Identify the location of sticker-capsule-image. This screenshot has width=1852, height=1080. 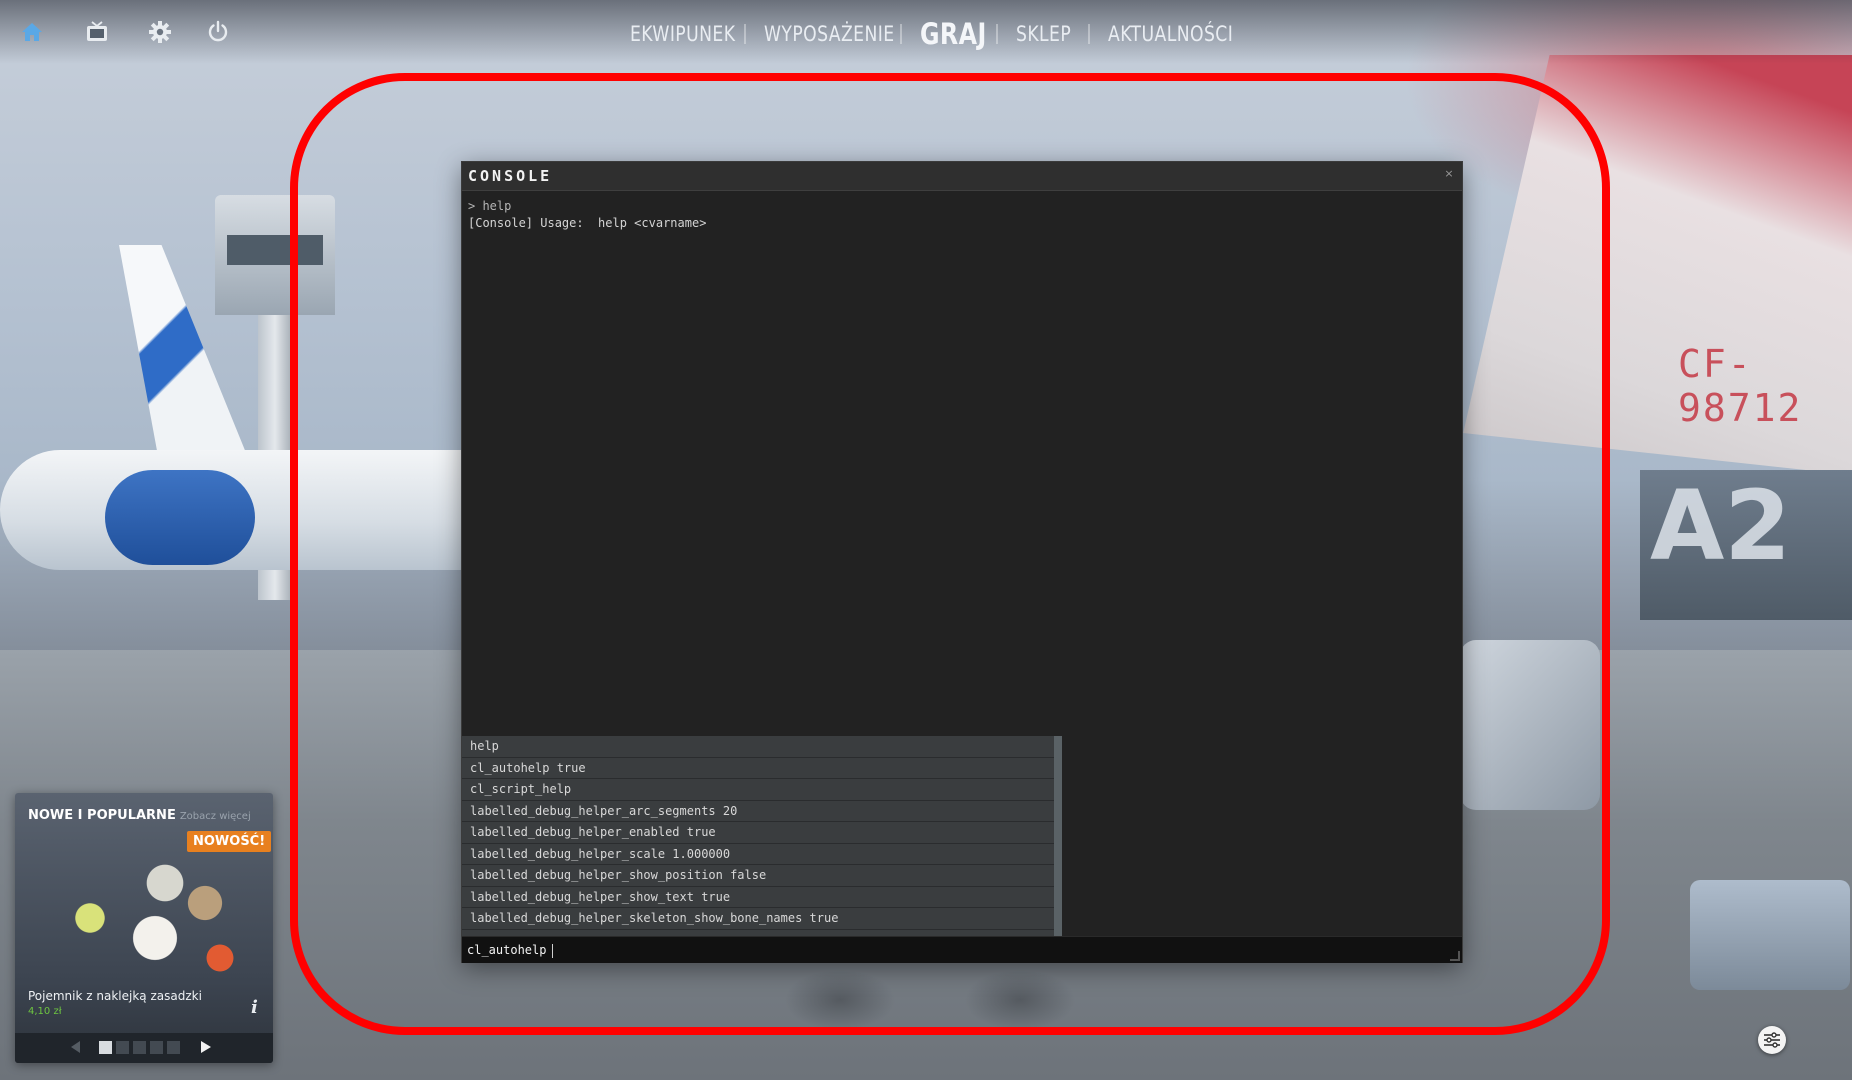
(145, 918).